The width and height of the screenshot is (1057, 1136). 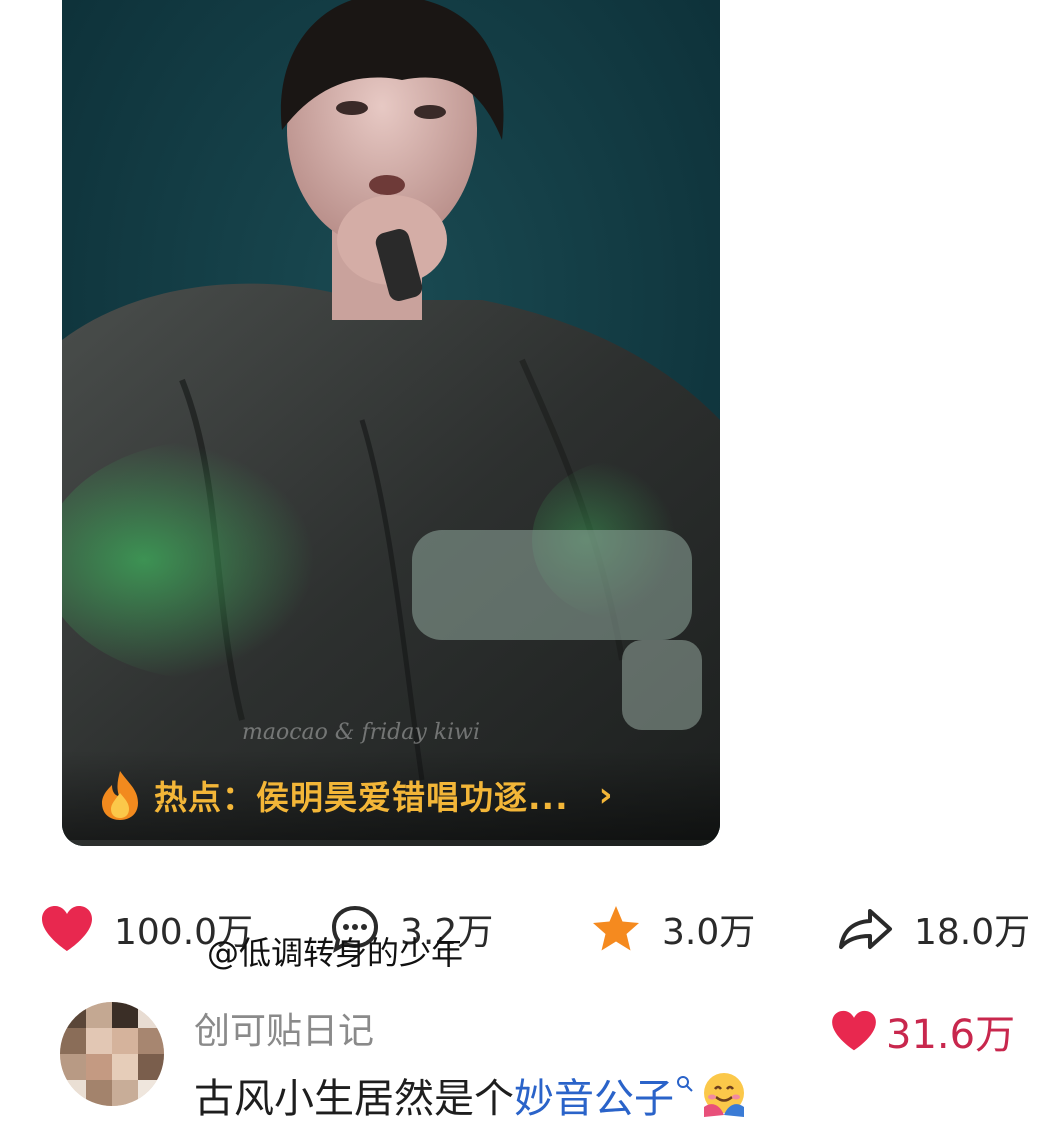 What do you see at coordinates (972, 932) in the screenshot?
I see `share-count: 18.0万` at bounding box center [972, 932].